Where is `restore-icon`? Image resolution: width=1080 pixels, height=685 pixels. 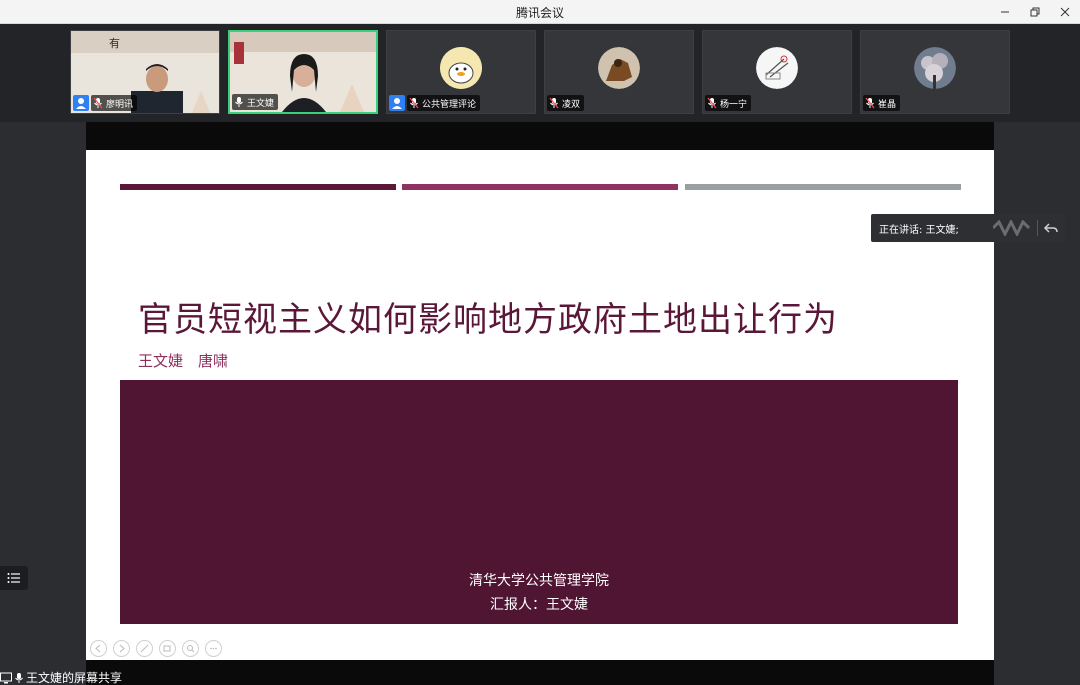 restore-icon is located at coordinates (1035, 12).